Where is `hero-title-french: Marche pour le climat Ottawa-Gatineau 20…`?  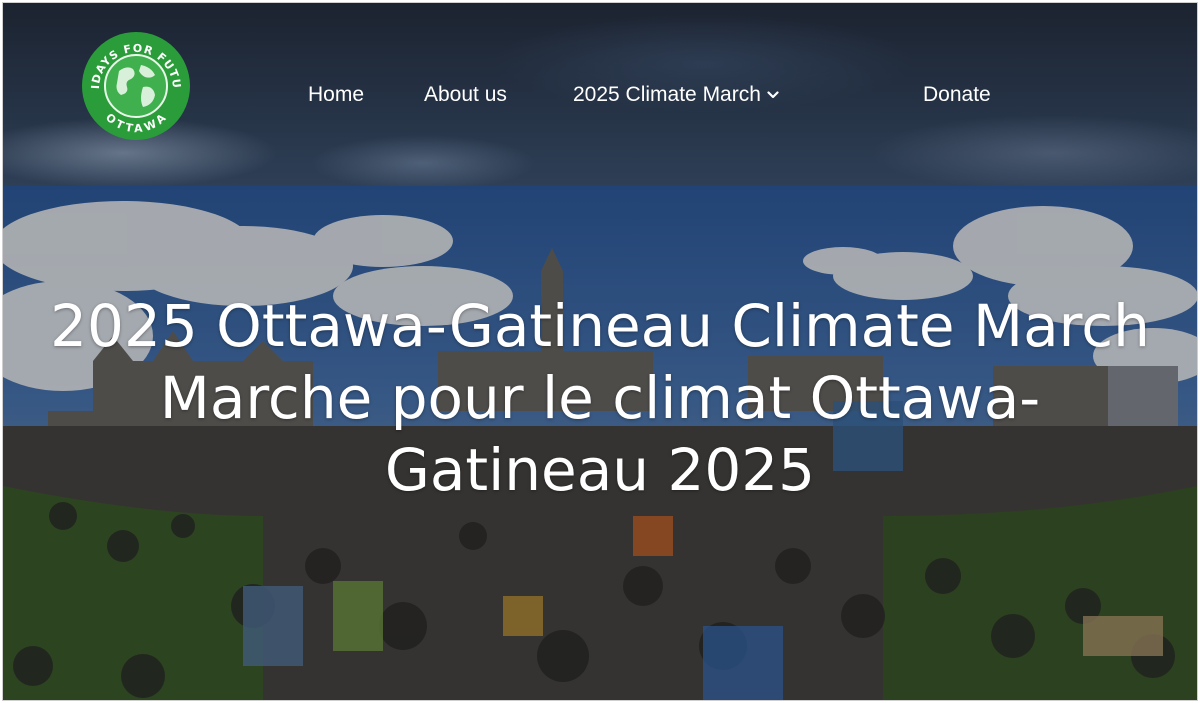 hero-title-french: Marche pour le climat Ottawa-Gatineau 20… is located at coordinates (600, 434).